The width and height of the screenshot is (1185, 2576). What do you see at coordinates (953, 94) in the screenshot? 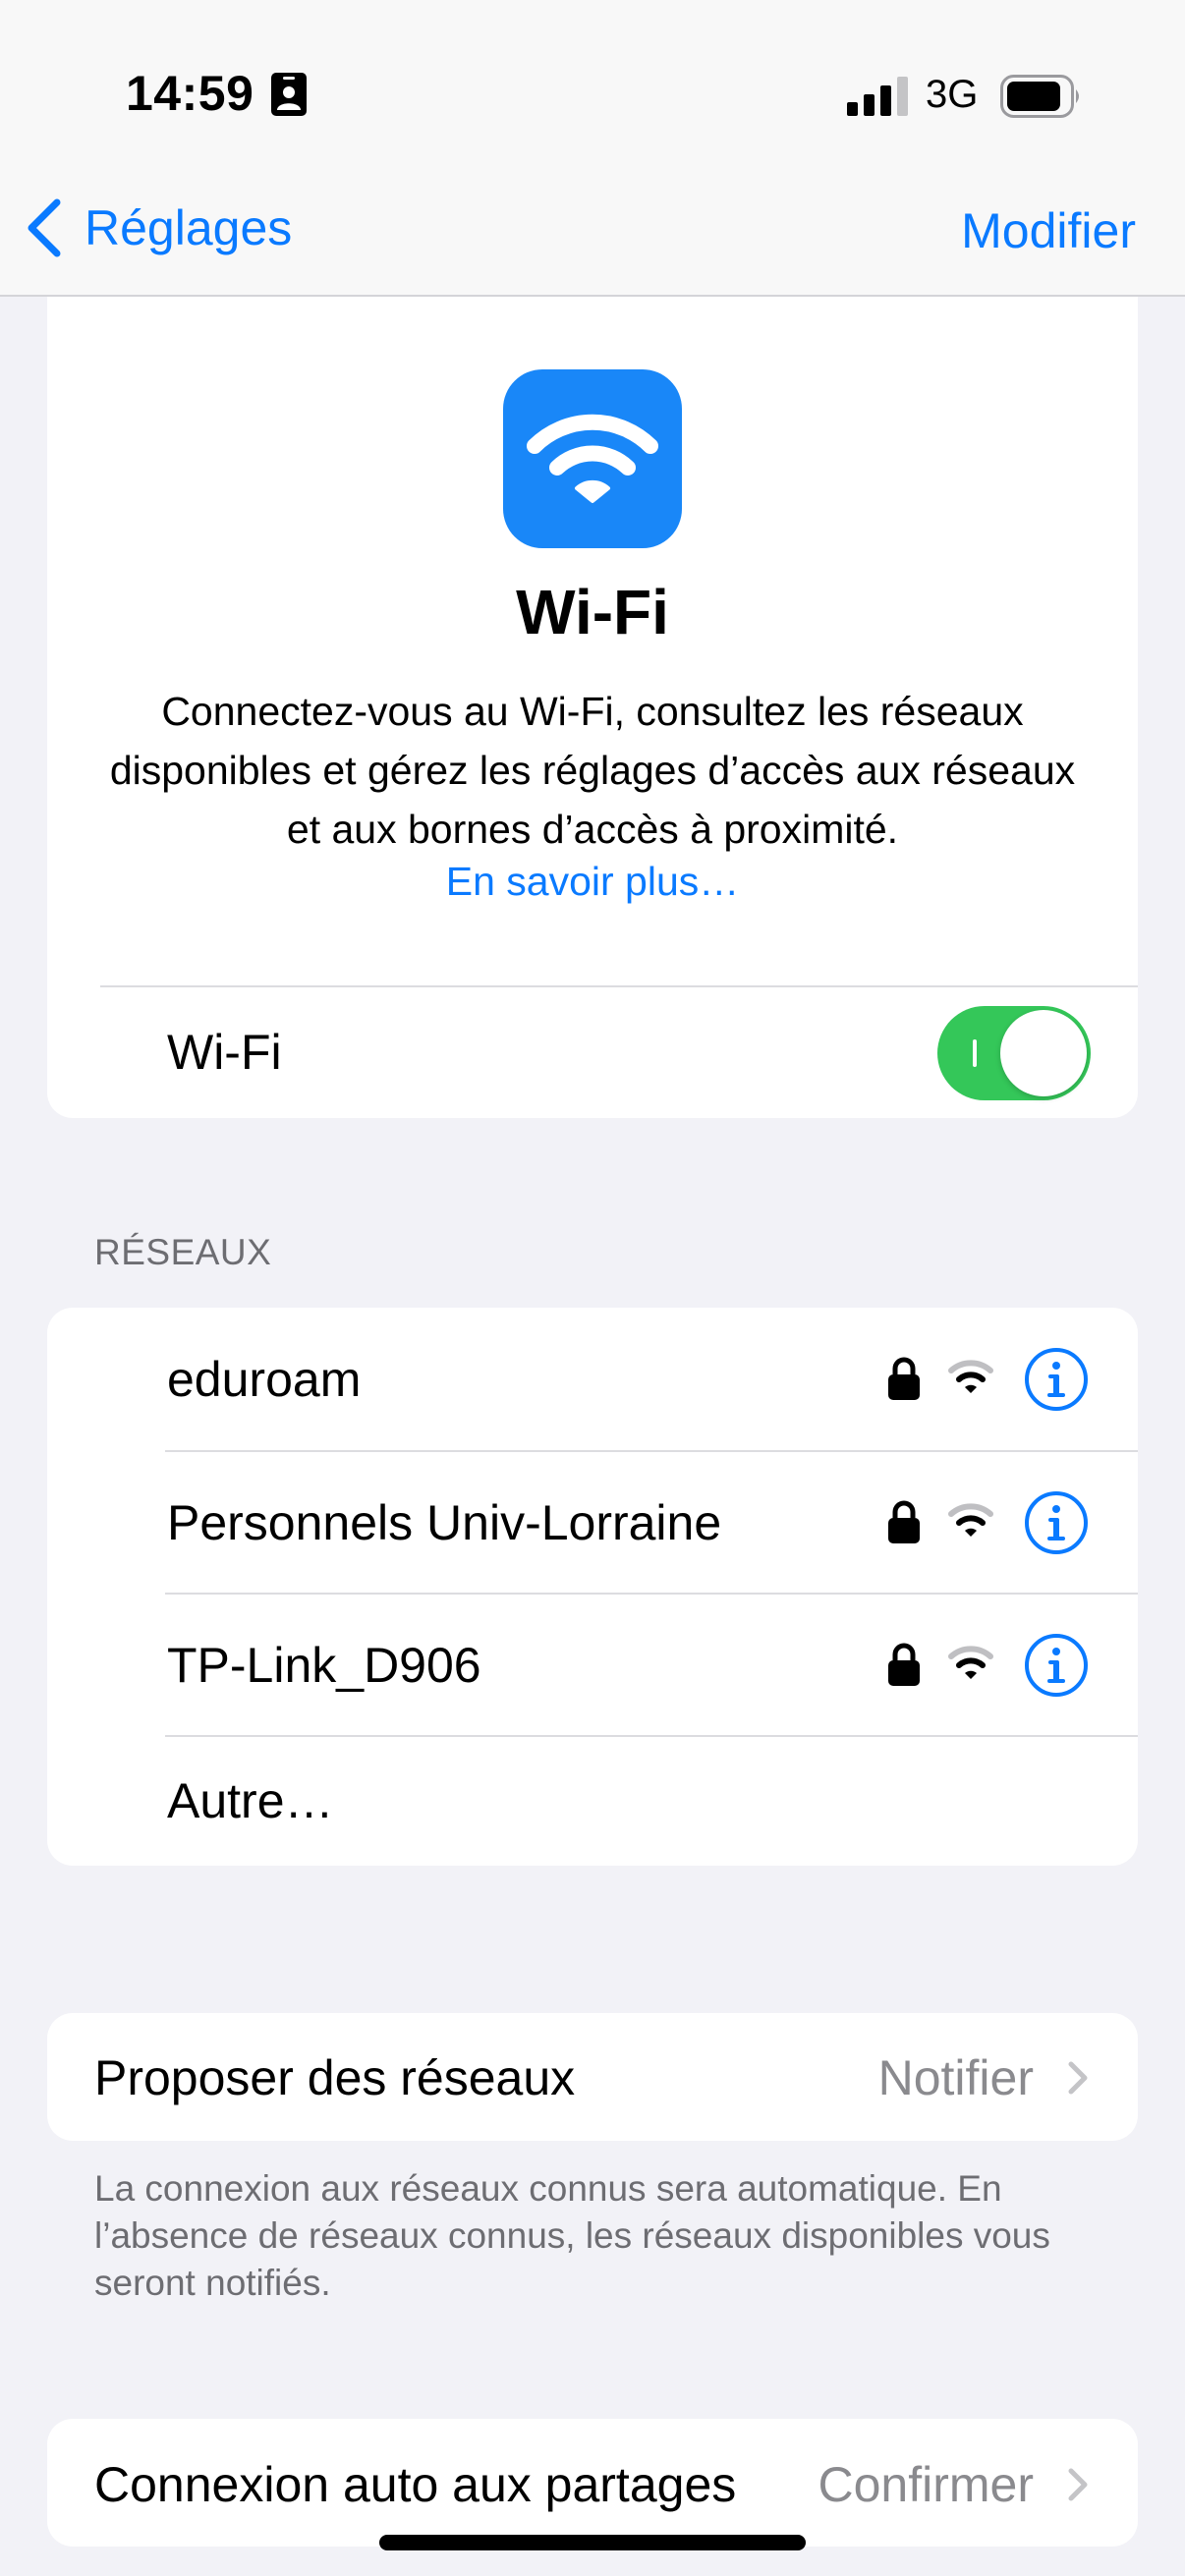
I see `network-type: 3G` at bounding box center [953, 94].